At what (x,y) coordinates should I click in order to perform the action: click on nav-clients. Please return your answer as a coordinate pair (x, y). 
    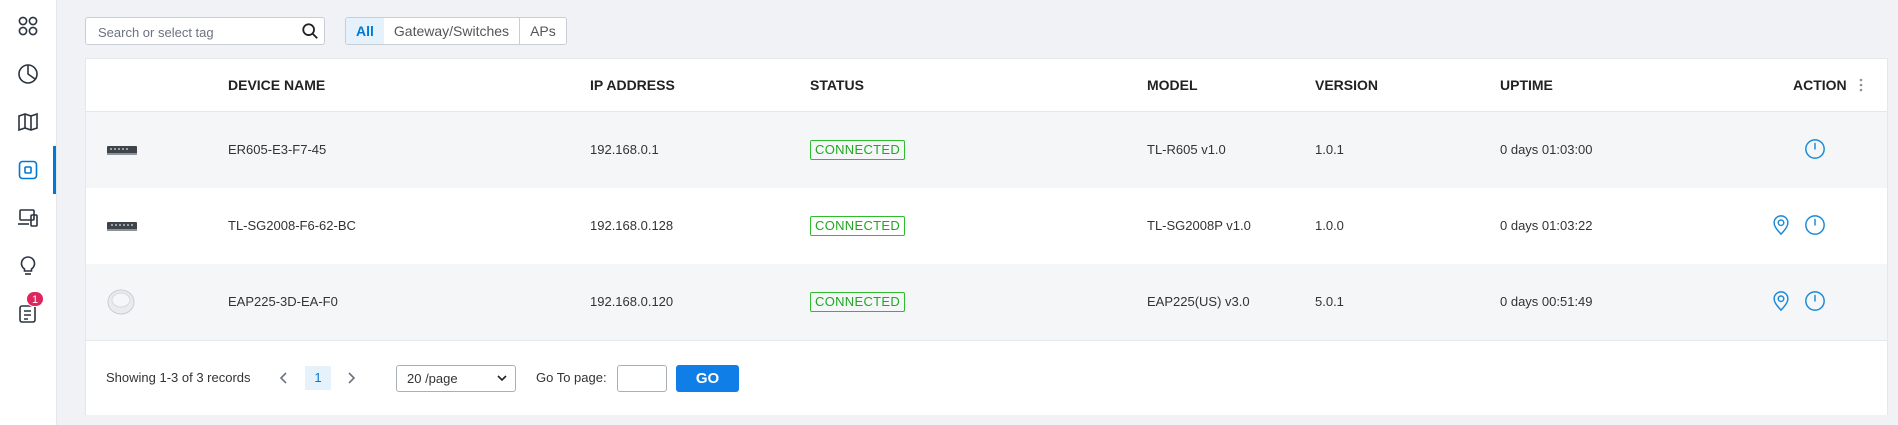
    Looking at the image, I should click on (28, 218).